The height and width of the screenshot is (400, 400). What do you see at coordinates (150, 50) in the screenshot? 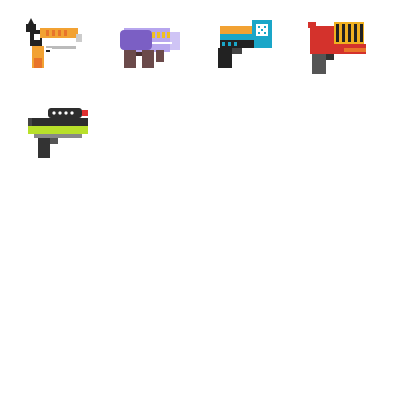
I see `purple-blaster-icon` at bounding box center [150, 50].